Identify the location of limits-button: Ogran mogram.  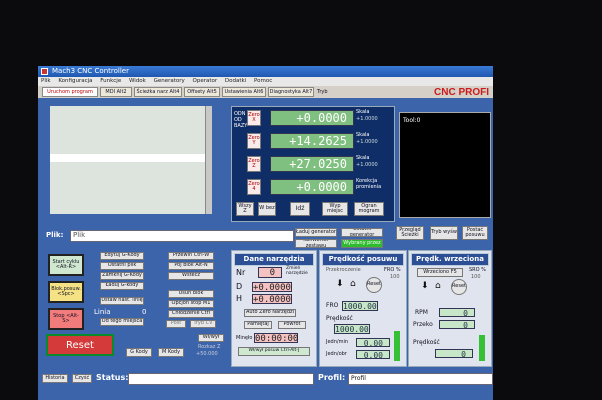
(369, 209).